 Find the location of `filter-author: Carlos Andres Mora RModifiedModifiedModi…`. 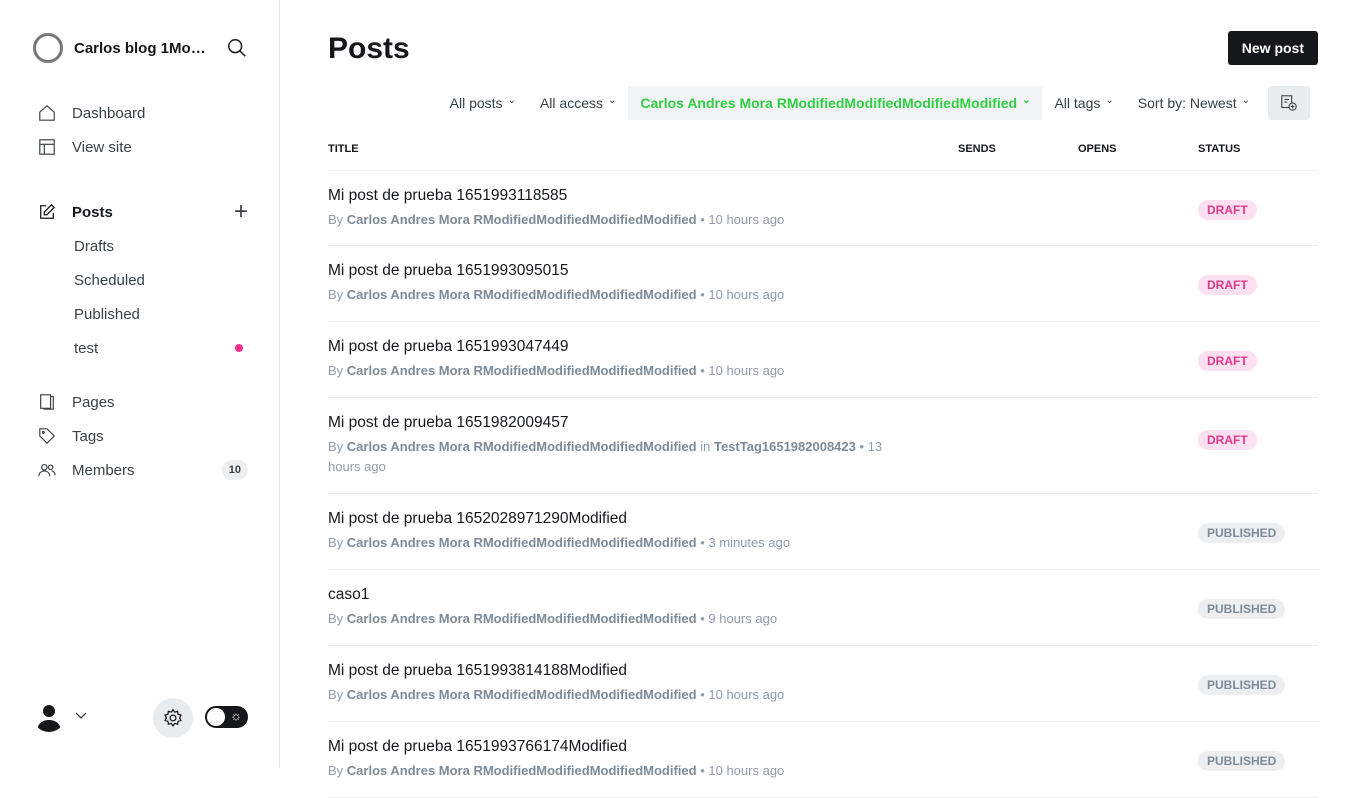

filter-author: Carlos Andres Mora RModifiedModifiedModi… is located at coordinates (835, 103).